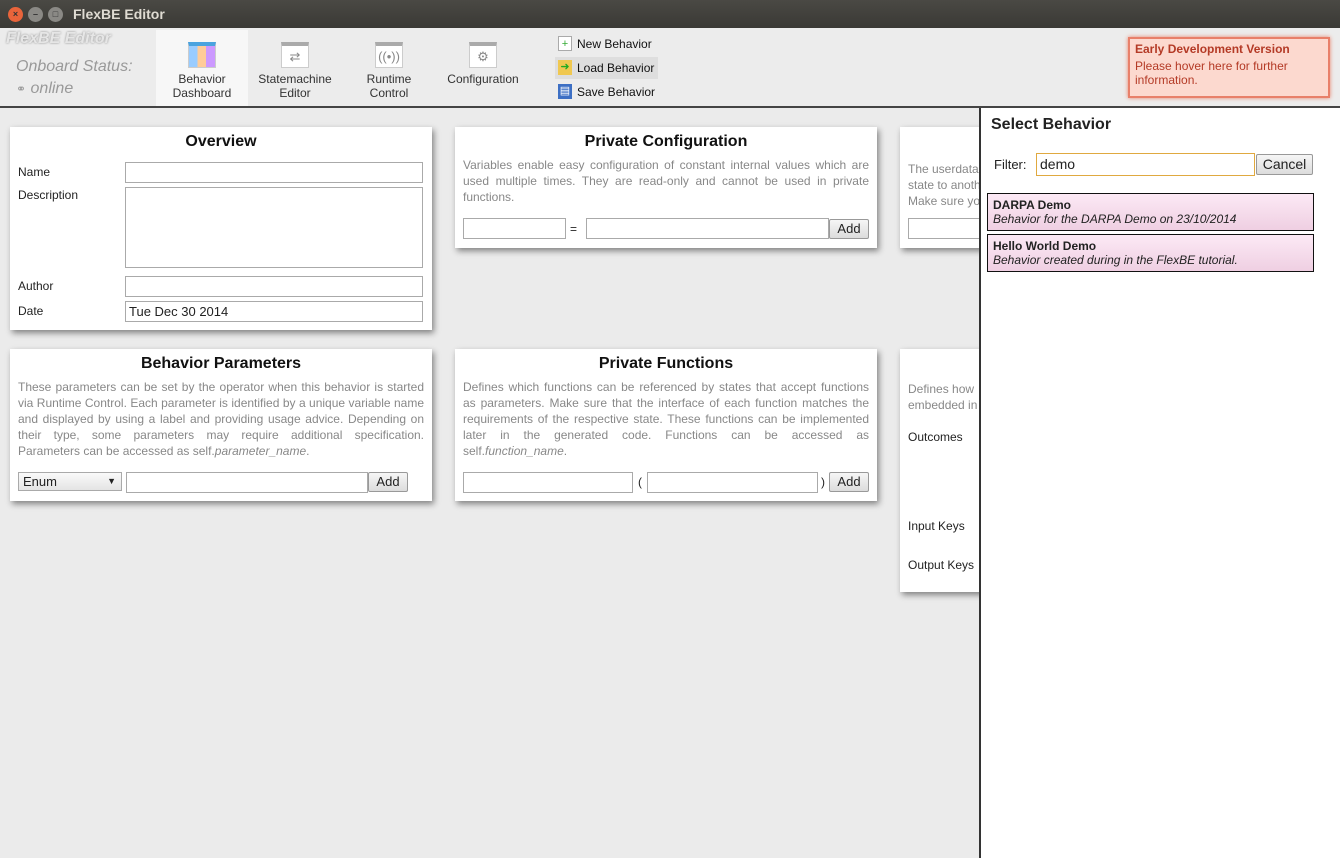 This screenshot has height=858, width=1340. I want to click on nav-label: Configuration, so click(483, 79).